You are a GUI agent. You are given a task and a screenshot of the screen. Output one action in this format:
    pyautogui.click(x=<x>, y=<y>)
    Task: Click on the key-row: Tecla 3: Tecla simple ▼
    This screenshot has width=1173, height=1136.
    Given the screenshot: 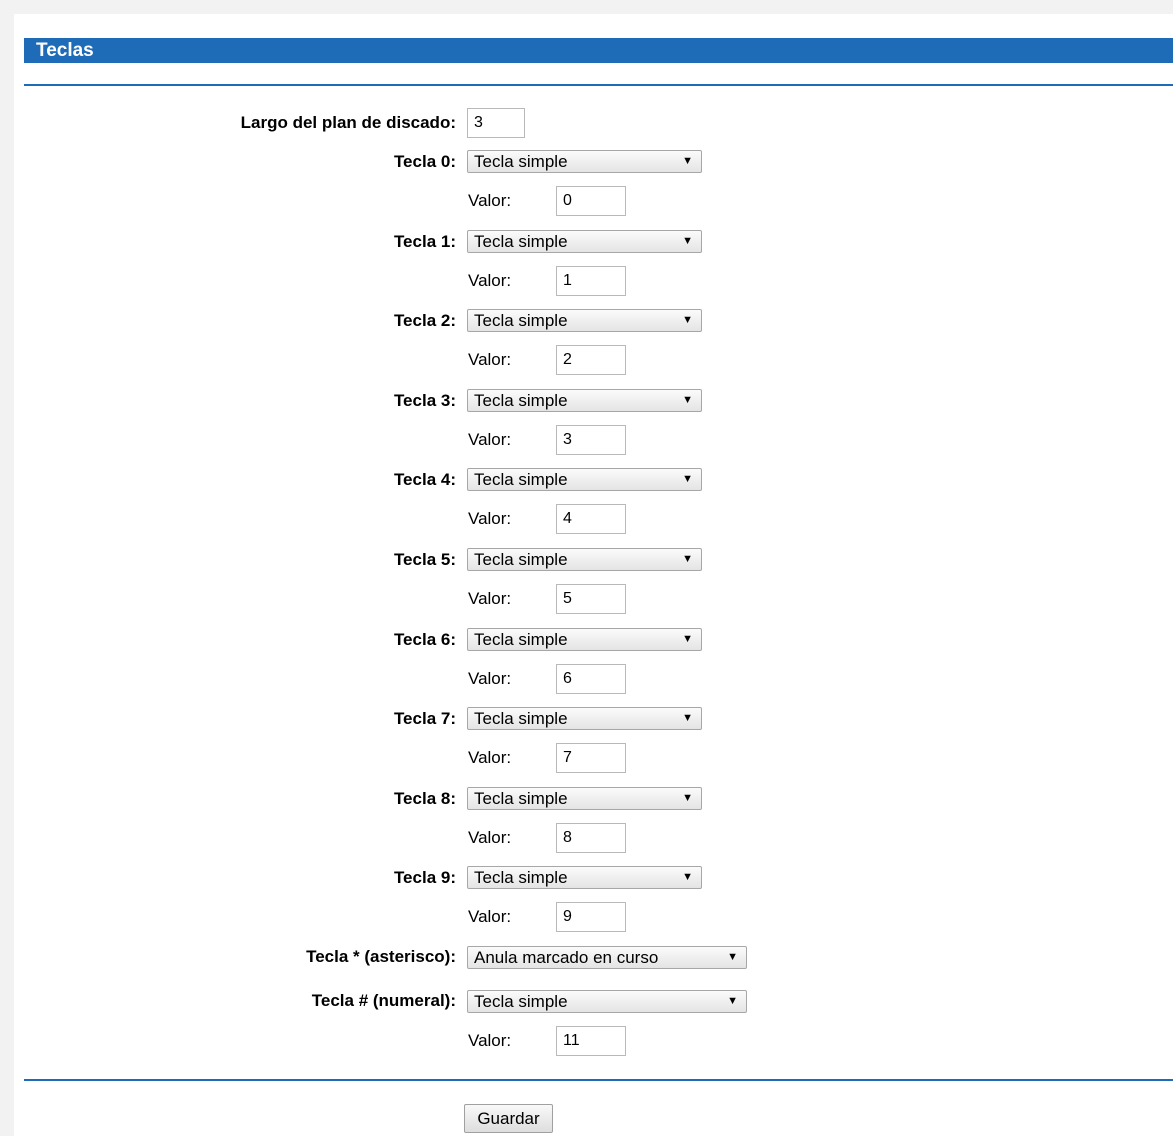 What is the action you would take?
    pyautogui.click(x=586, y=401)
    